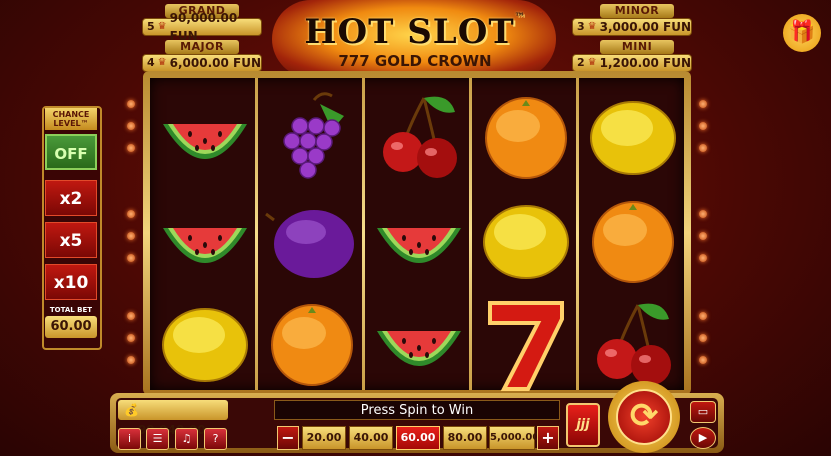 Image resolution: width=831 pixels, height=456 pixels. I want to click on bet-option-selected: 60.00, so click(418, 438).